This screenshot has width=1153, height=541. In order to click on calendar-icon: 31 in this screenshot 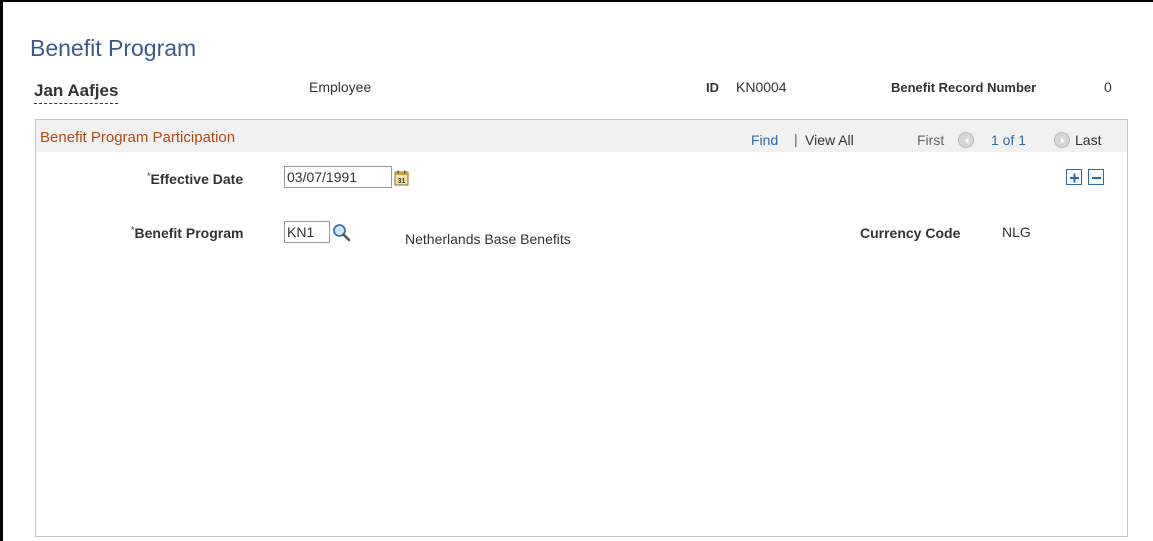, I will do `click(401, 180)`.